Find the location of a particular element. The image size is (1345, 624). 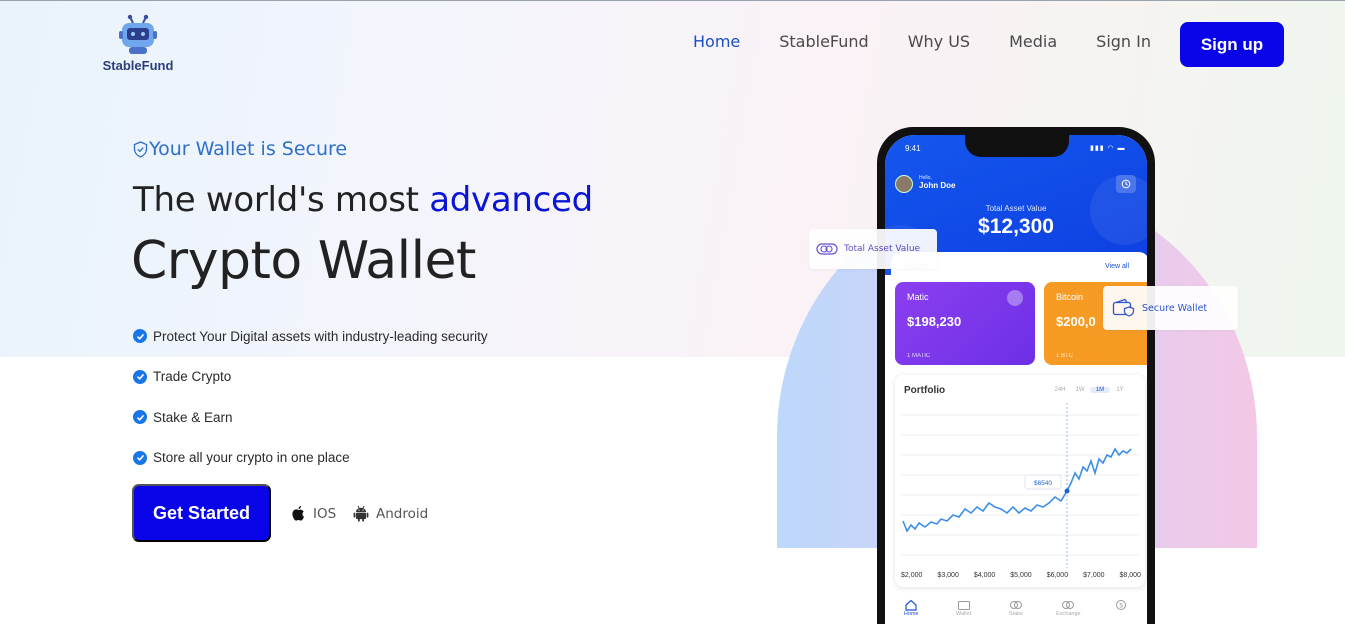

android-icon is located at coordinates (361, 513).